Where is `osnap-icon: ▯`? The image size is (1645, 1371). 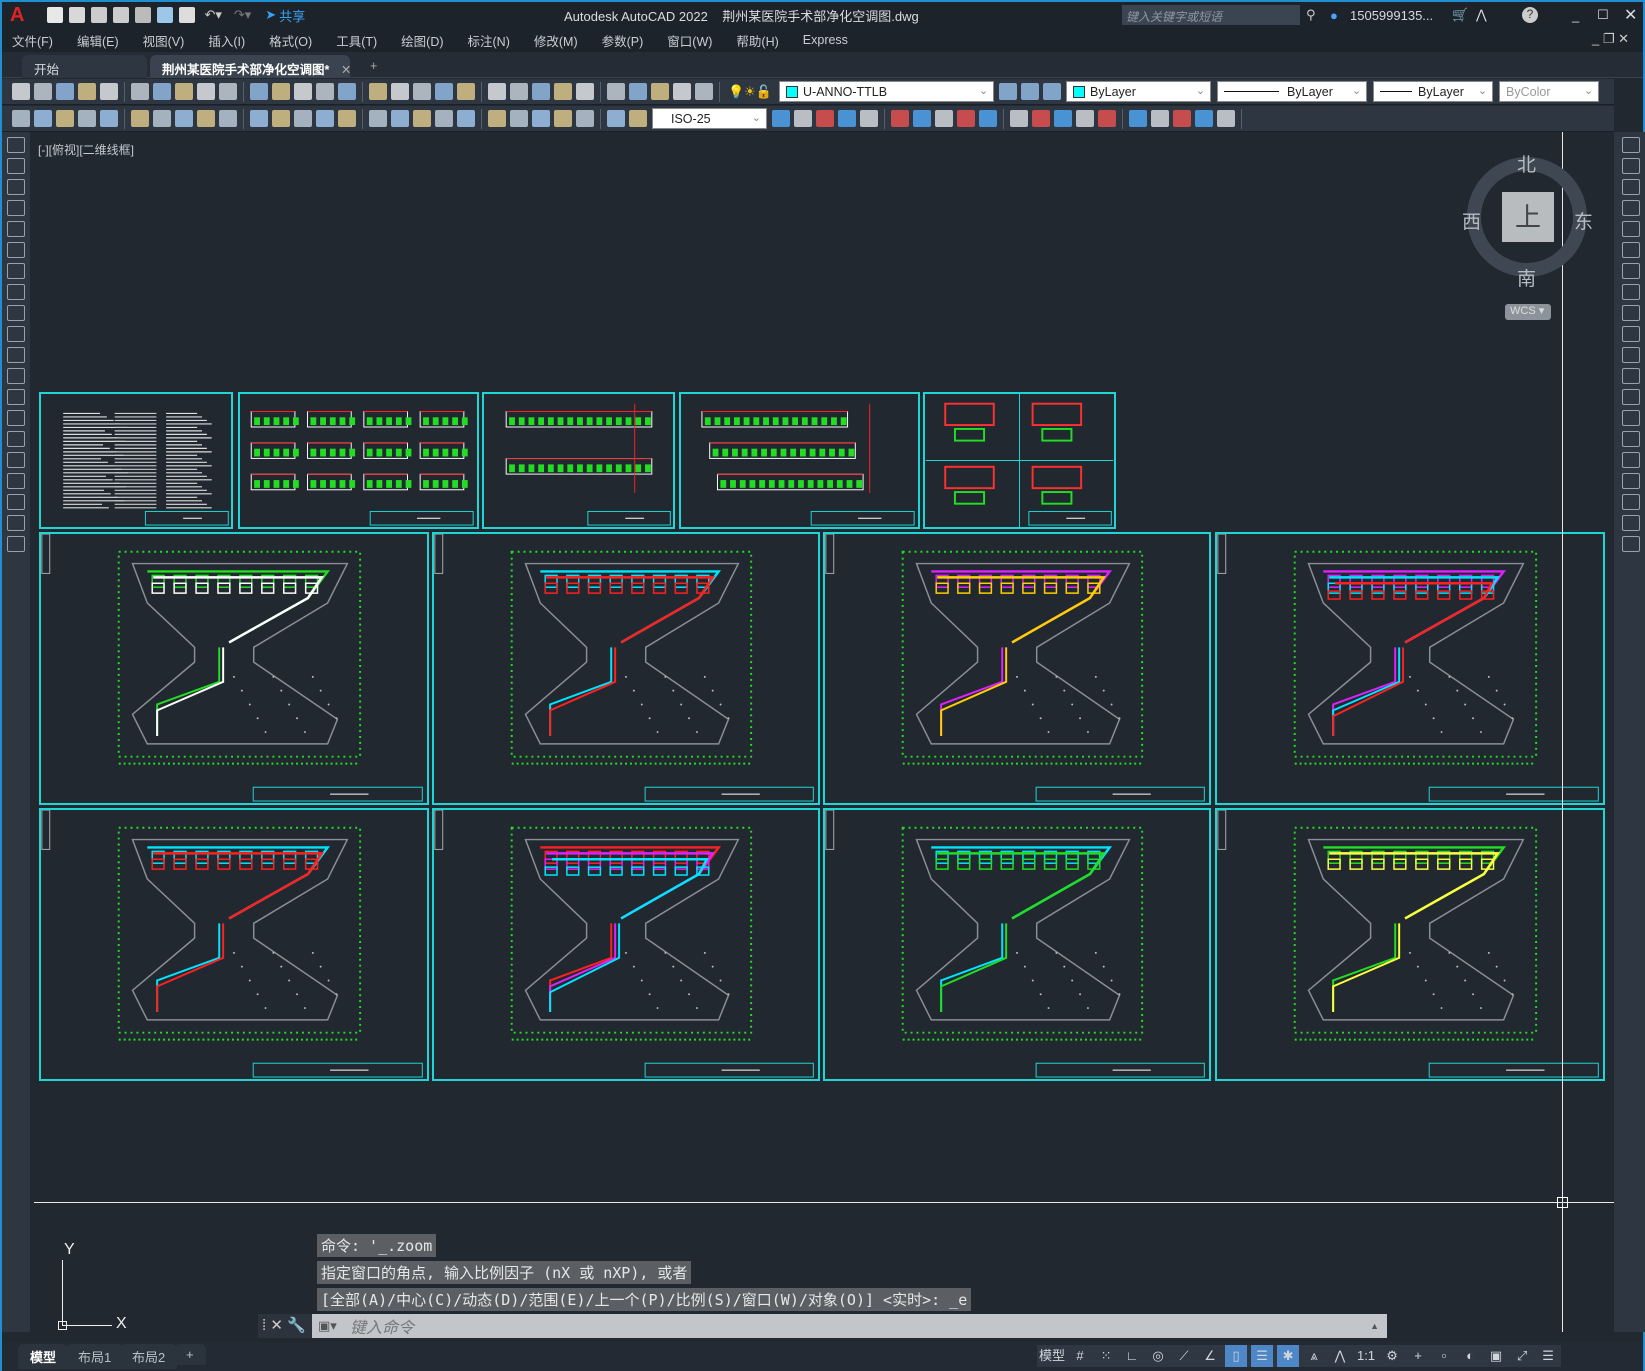
osnap-icon: ▯ is located at coordinates (1236, 1356).